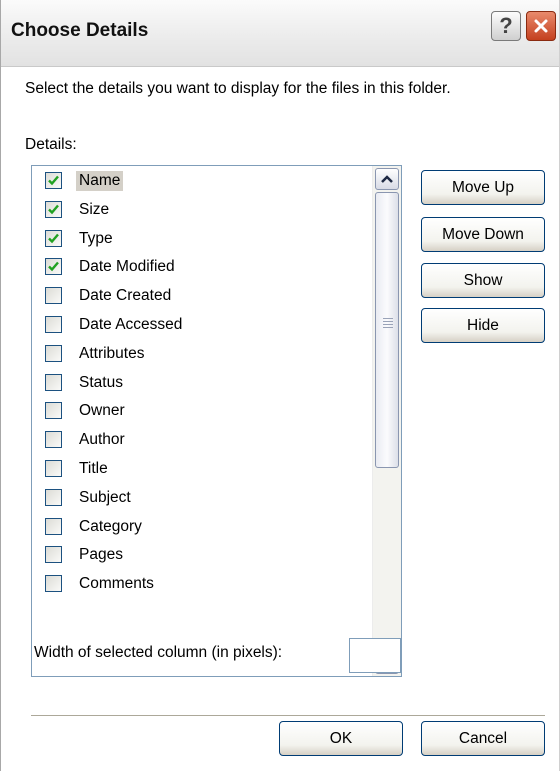  I want to click on list-item: Owner, so click(202, 412).